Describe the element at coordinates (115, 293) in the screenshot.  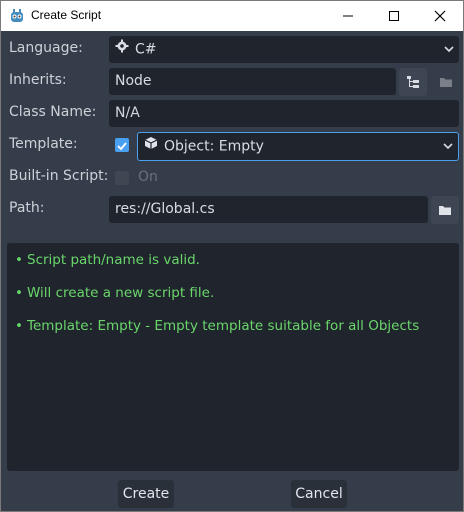
I see `status-message: • Will create a new script file.` at that location.